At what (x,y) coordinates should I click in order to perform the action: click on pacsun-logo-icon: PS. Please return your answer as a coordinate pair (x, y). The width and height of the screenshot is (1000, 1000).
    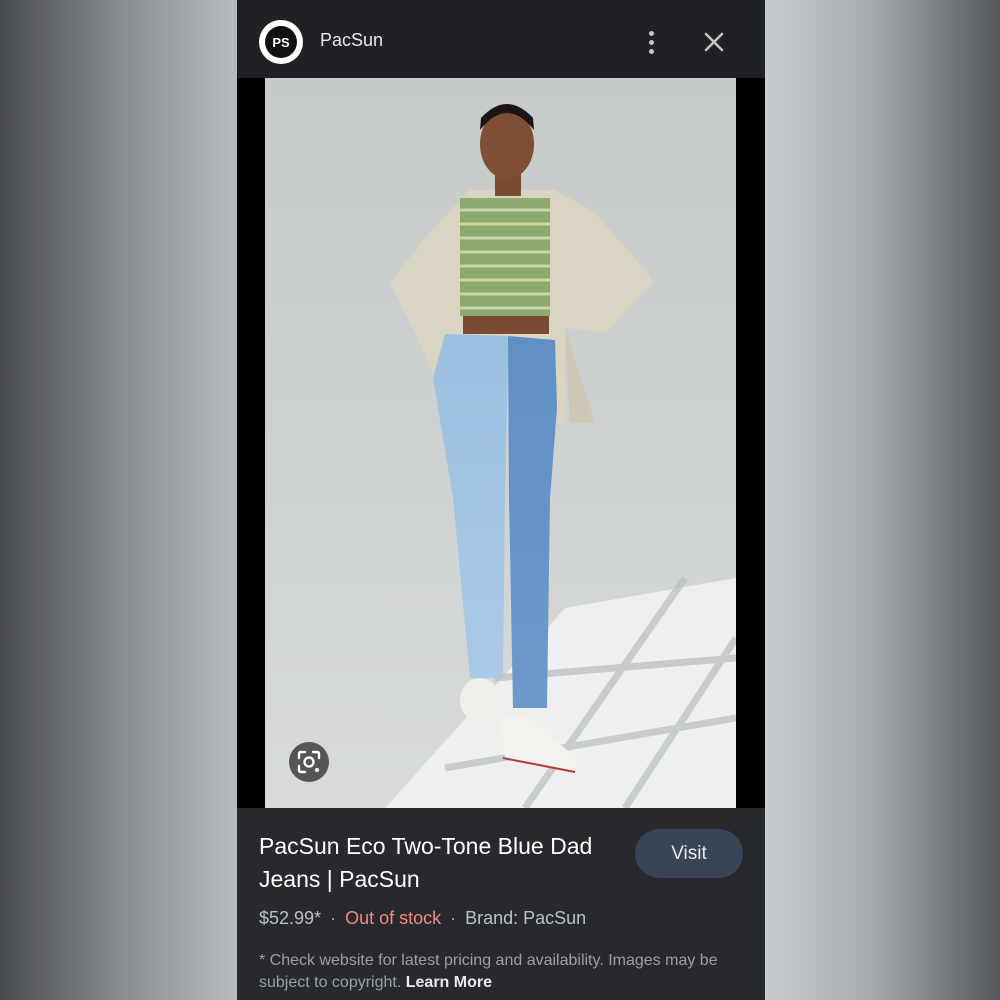
    Looking at the image, I should click on (281, 42).